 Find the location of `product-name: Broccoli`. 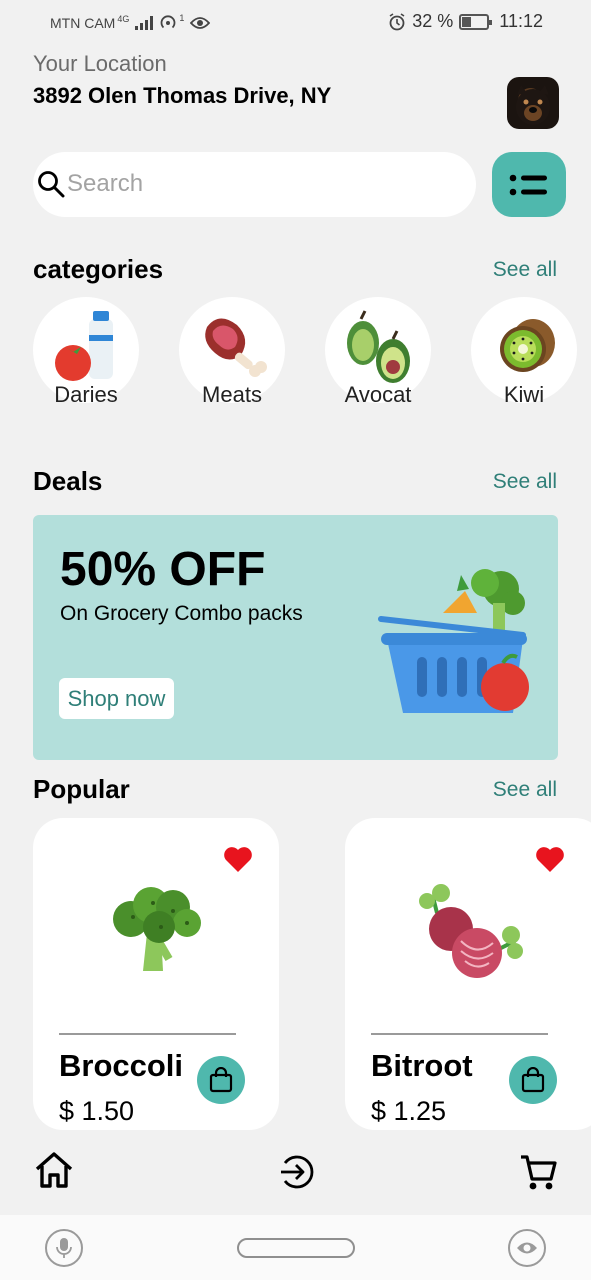

product-name: Broccoli is located at coordinates (121, 1065).